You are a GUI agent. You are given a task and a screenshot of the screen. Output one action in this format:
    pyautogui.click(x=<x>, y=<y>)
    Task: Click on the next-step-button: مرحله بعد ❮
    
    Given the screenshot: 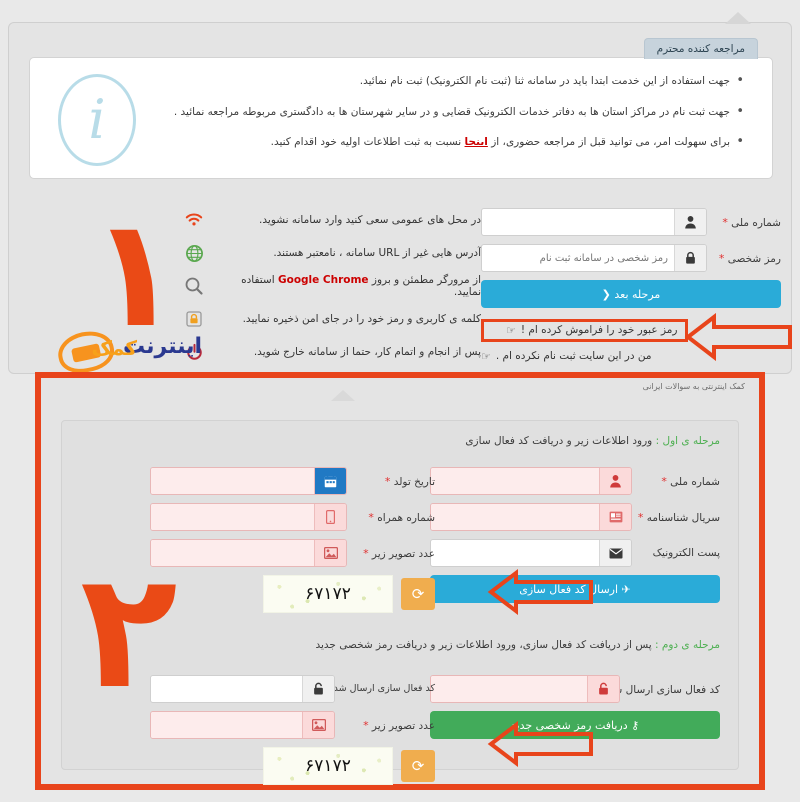 What is the action you would take?
    pyautogui.click(x=631, y=294)
    